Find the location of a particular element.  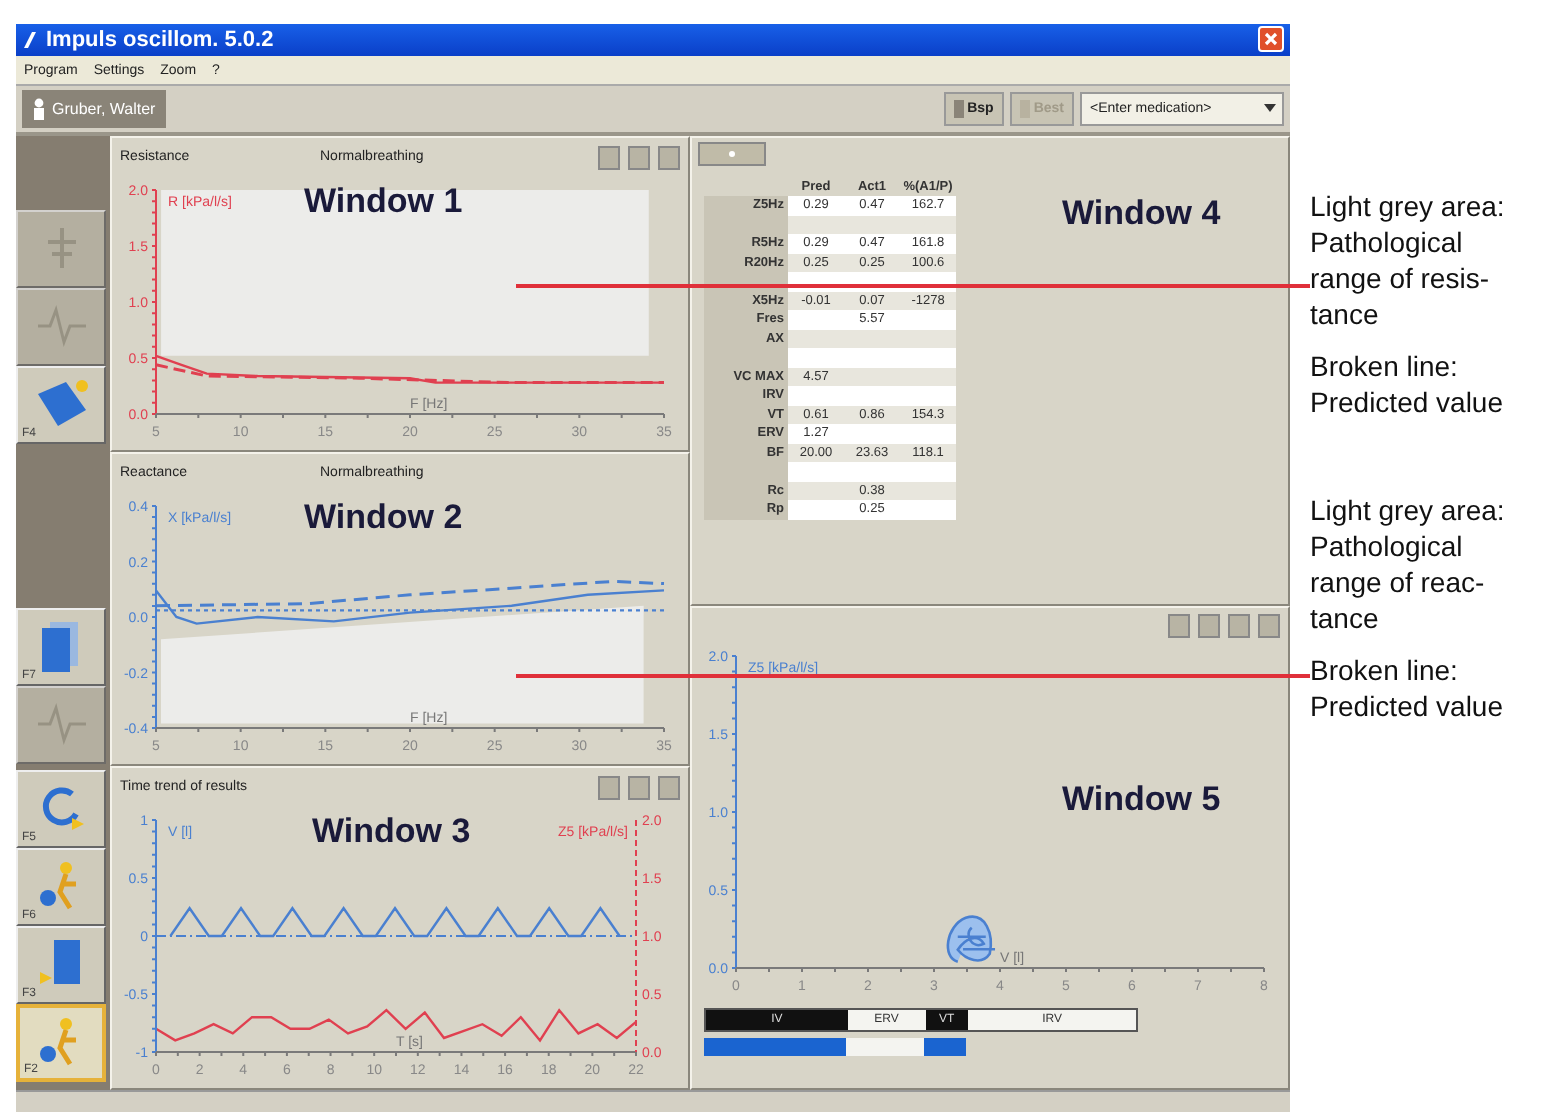

loop-scribble-drawing is located at coordinates (971, 938).